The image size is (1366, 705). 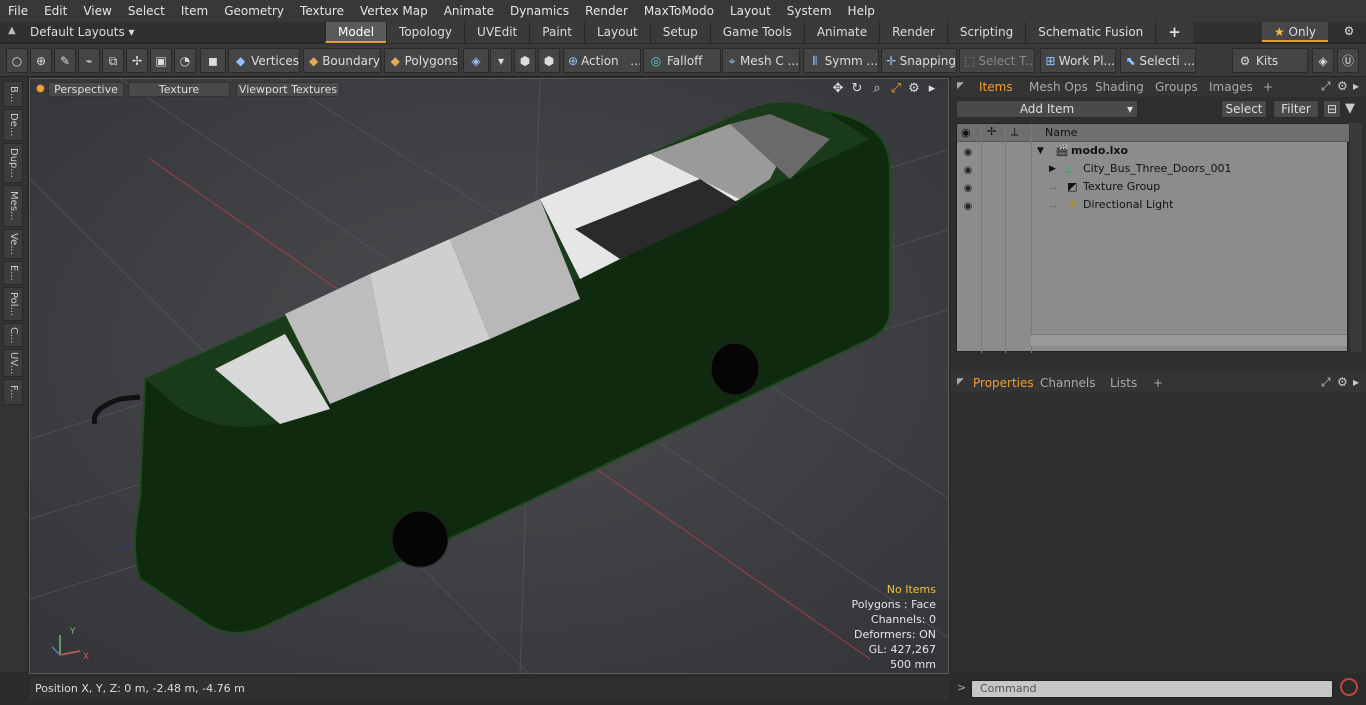 I want to click on view-mode-selector: Perspective, so click(x=86, y=89).